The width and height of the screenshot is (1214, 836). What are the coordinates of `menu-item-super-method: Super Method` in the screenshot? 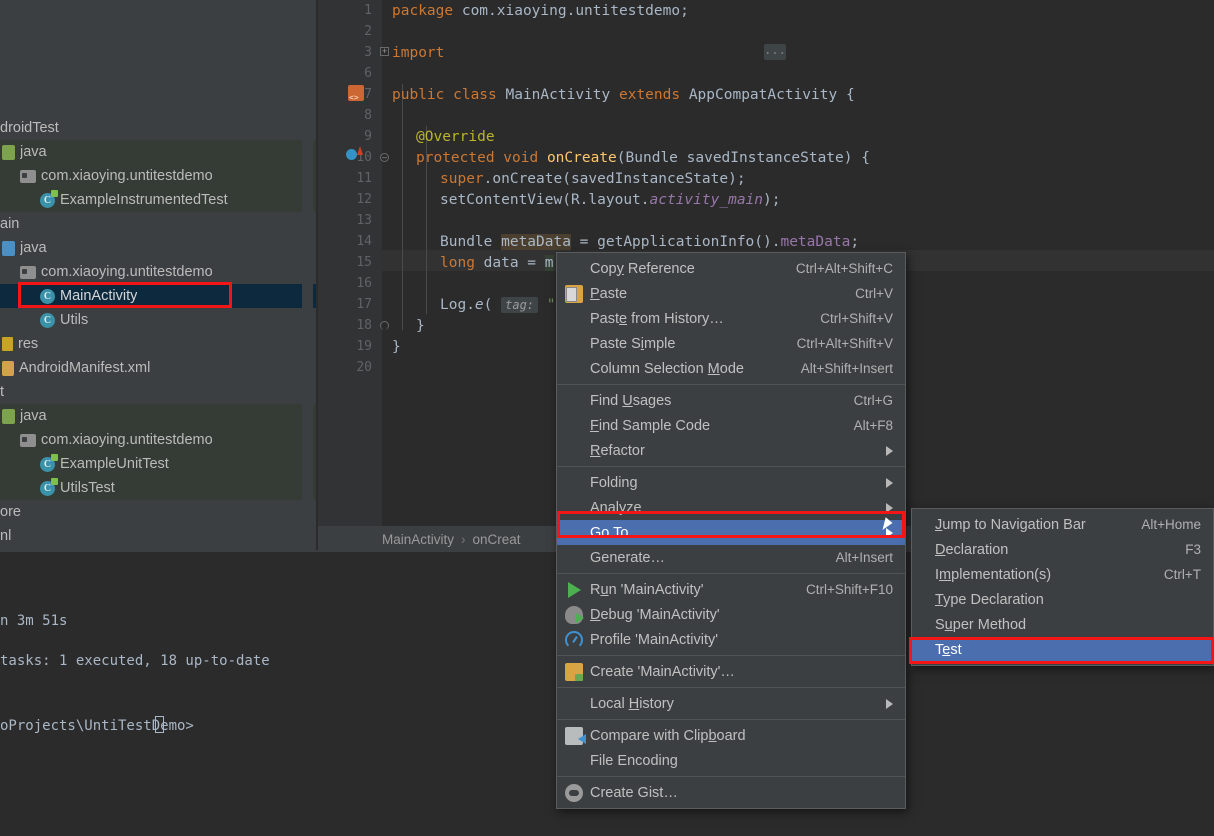 It's located at (1062, 624).